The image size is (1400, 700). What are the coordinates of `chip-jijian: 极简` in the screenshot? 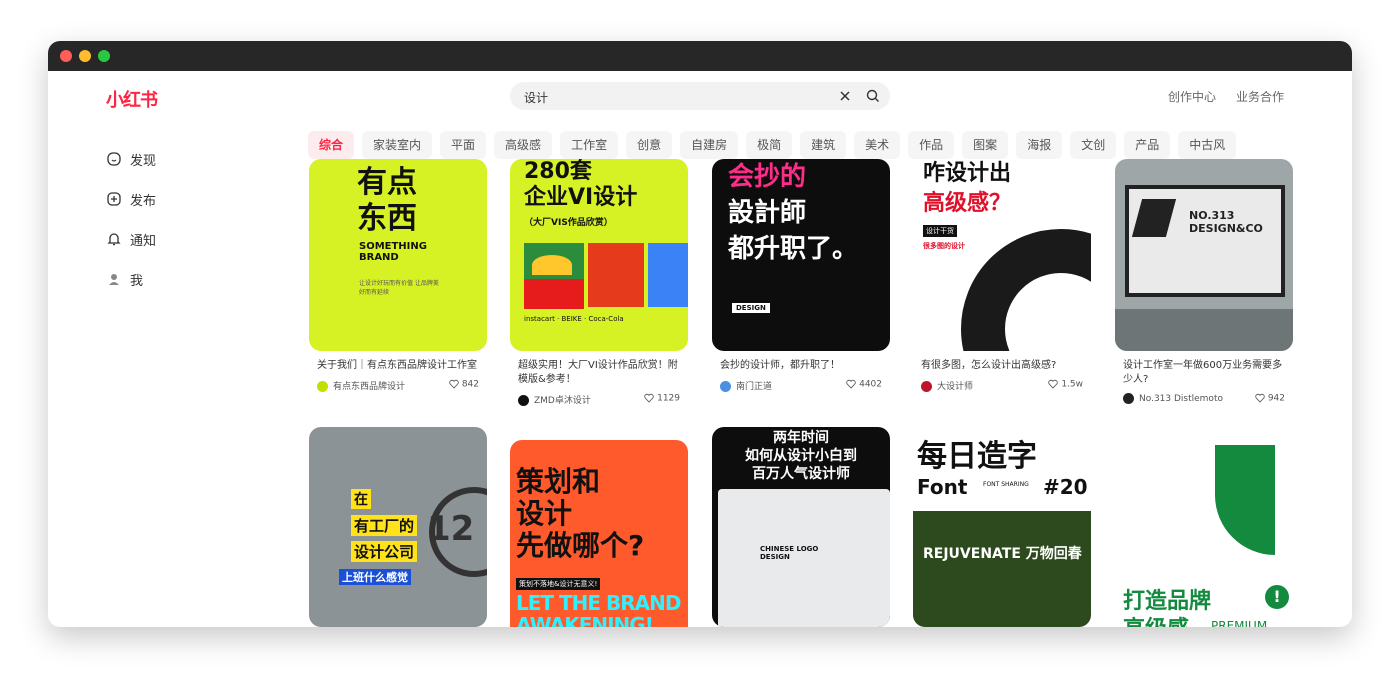 It's located at (769, 145).